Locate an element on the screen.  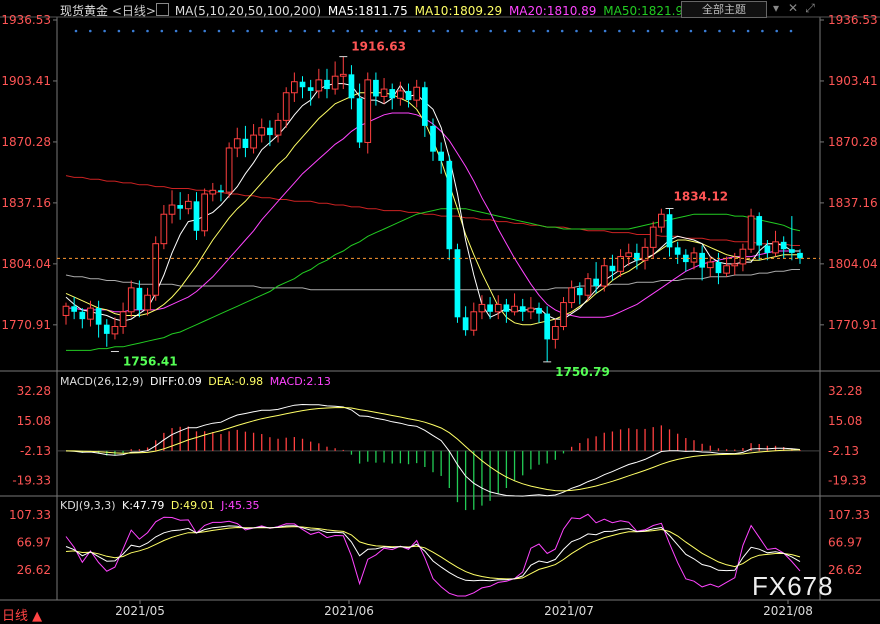
macd-y-label: -2.13 is located at coordinates (843, 451).